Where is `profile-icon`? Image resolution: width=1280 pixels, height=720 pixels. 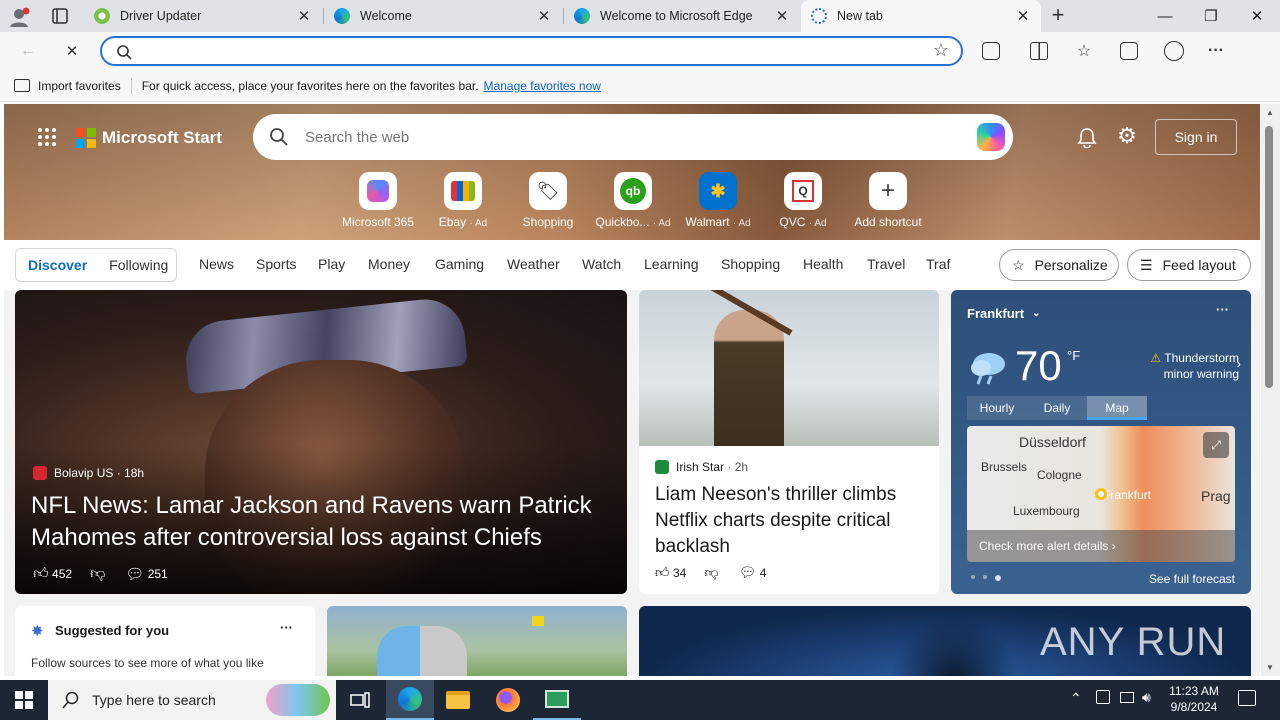 profile-icon is located at coordinates (19, 17).